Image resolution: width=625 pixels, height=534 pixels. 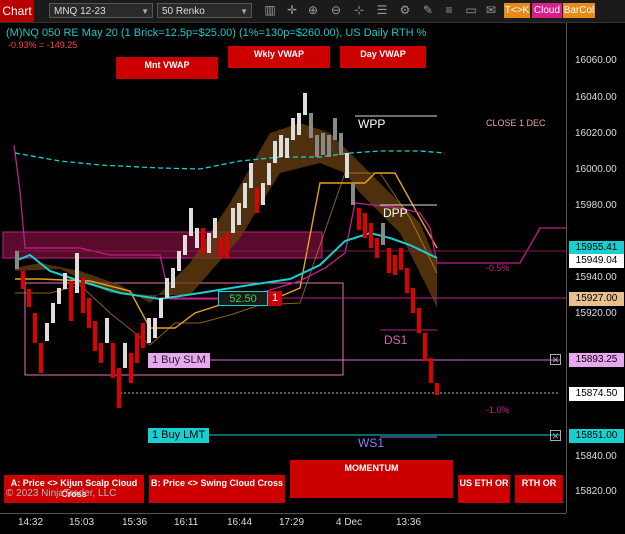 What do you see at coordinates (292, 10) in the screenshot?
I see `crosshair-icon: ✛` at bounding box center [292, 10].